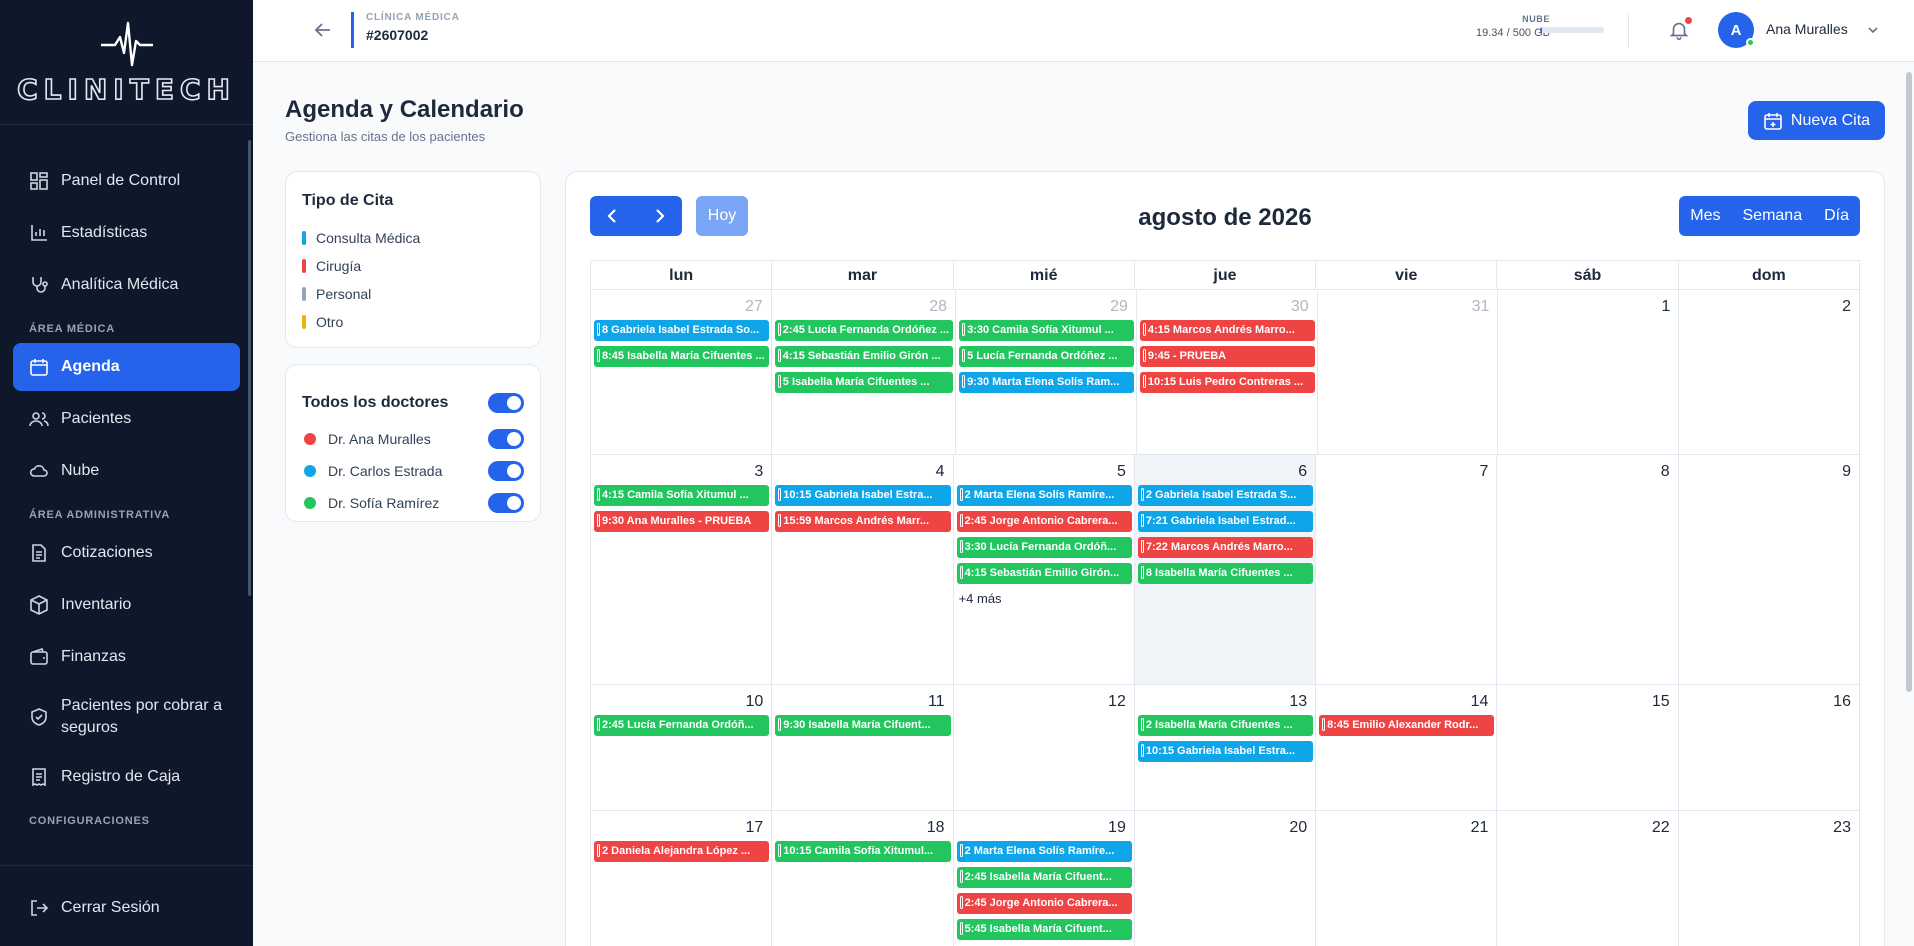 The height and width of the screenshot is (946, 1914). What do you see at coordinates (1769, 372) in the screenshot?
I see `day-cell: 2` at bounding box center [1769, 372].